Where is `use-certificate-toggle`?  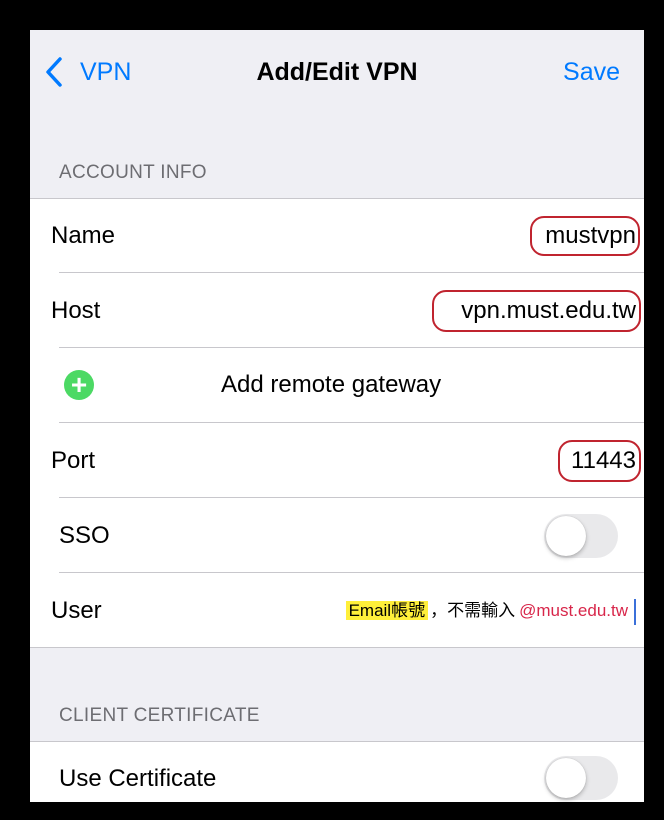 use-certificate-toggle is located at coordinates (581, 778).